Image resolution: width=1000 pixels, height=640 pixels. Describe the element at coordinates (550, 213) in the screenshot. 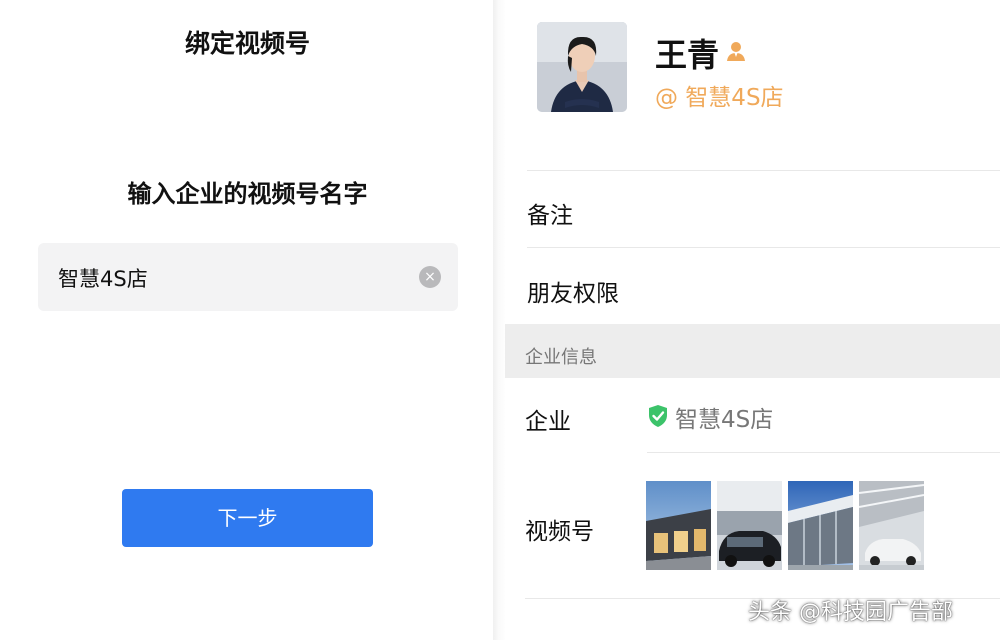

I see `remark-row: 备注` at that location.